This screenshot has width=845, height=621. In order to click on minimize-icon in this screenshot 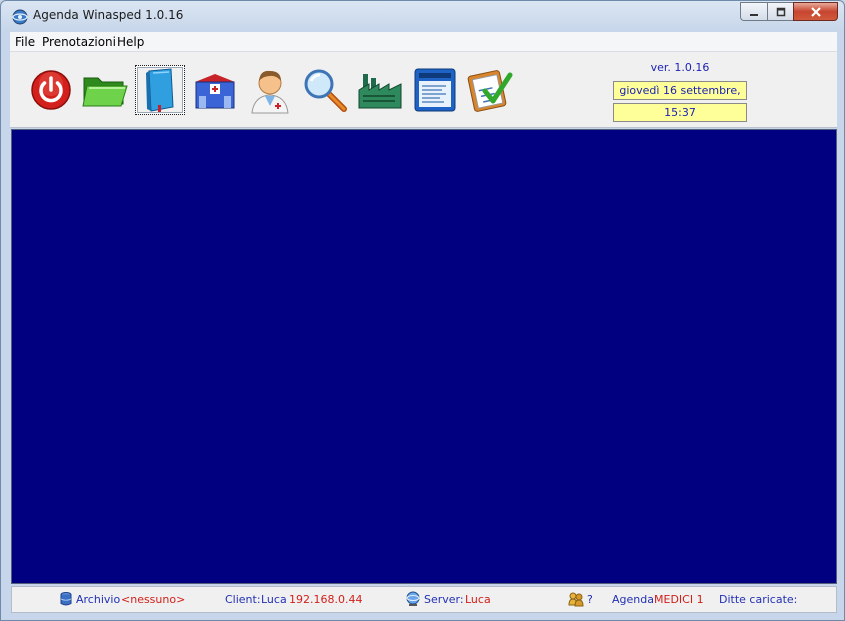, I will do `click(754, 14)`.